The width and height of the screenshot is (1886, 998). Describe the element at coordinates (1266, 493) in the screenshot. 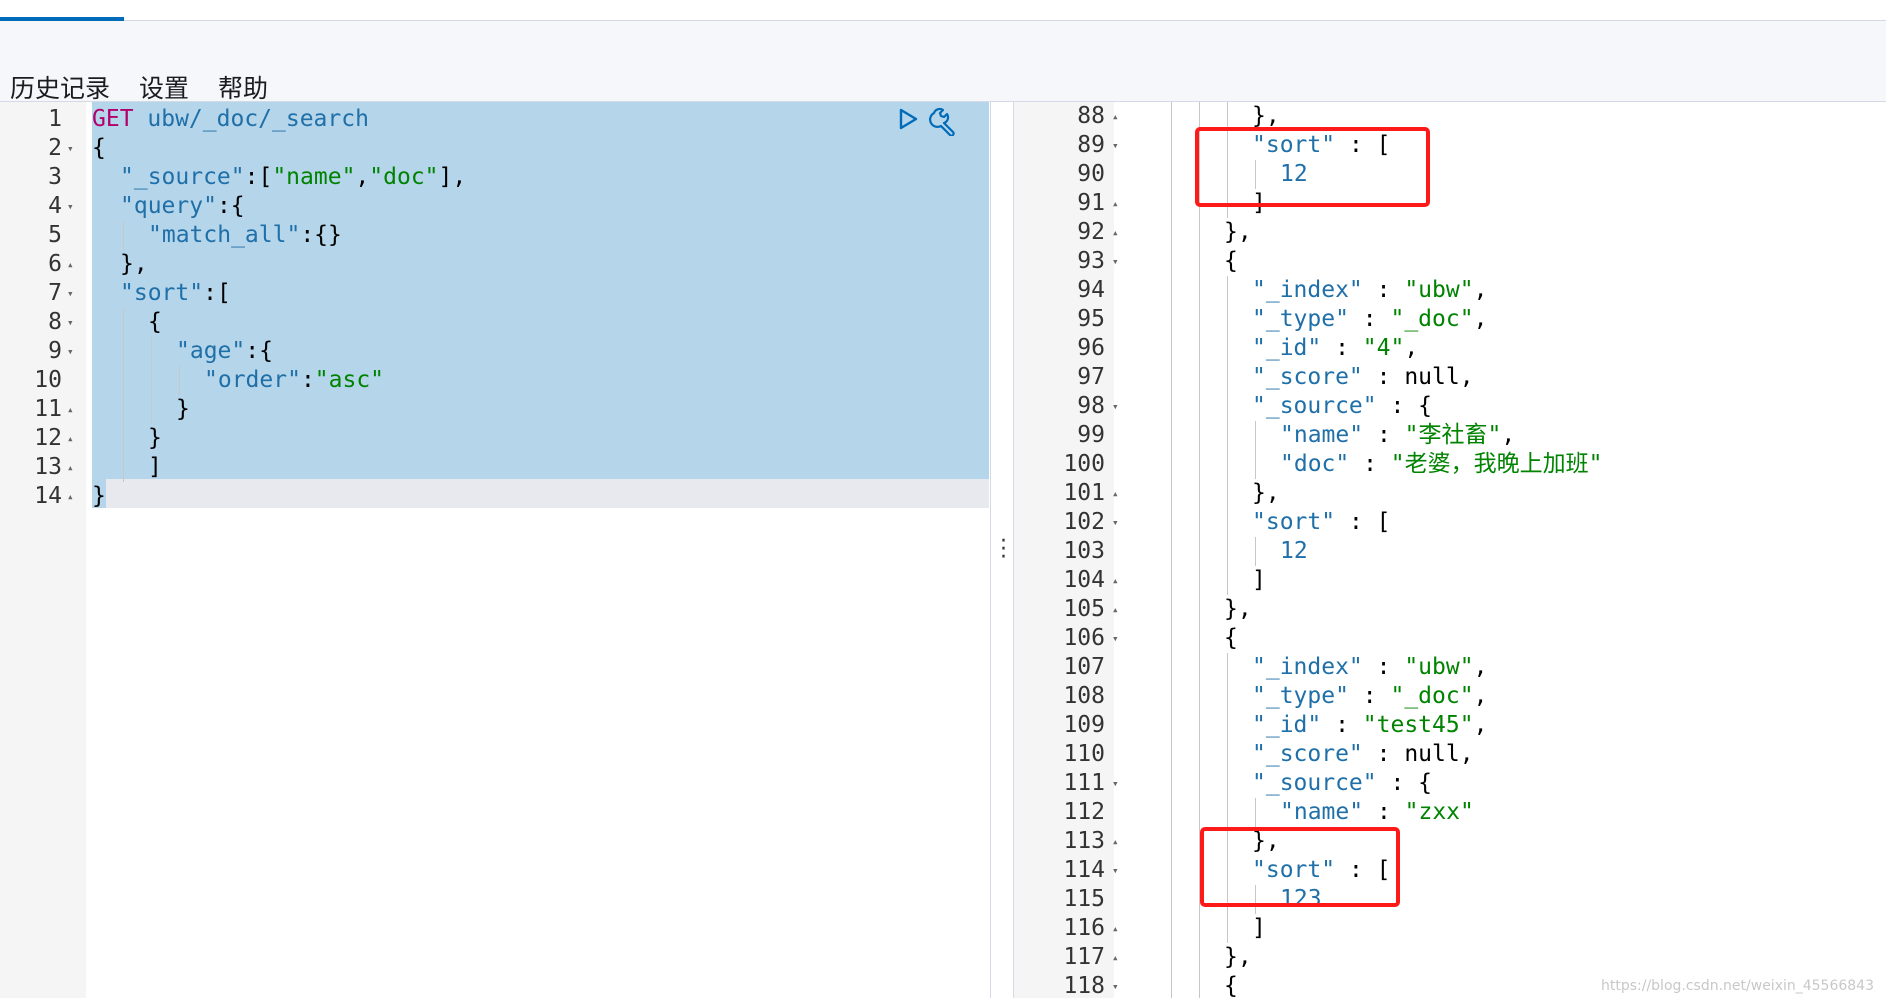

I see `code-token: },` at that location.